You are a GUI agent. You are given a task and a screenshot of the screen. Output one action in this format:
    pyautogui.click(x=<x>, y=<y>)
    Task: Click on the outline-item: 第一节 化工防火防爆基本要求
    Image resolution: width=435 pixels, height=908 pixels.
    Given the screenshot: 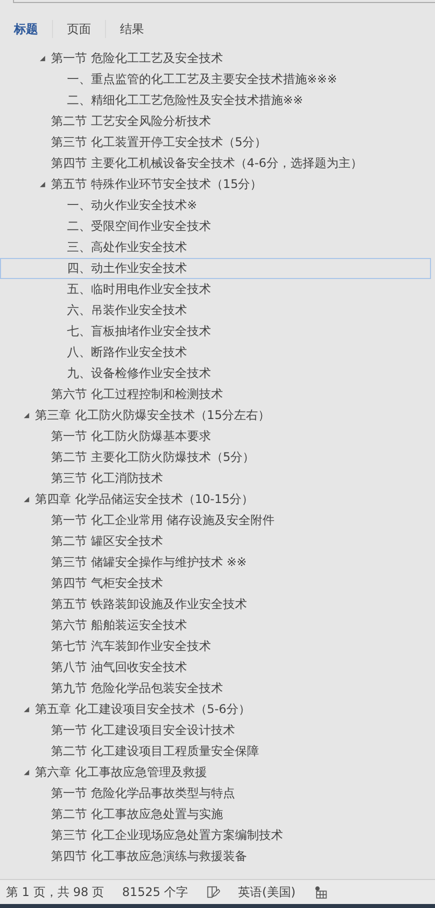 What is the action you would take?
    pyautogui.click(x=215, y=436)
    